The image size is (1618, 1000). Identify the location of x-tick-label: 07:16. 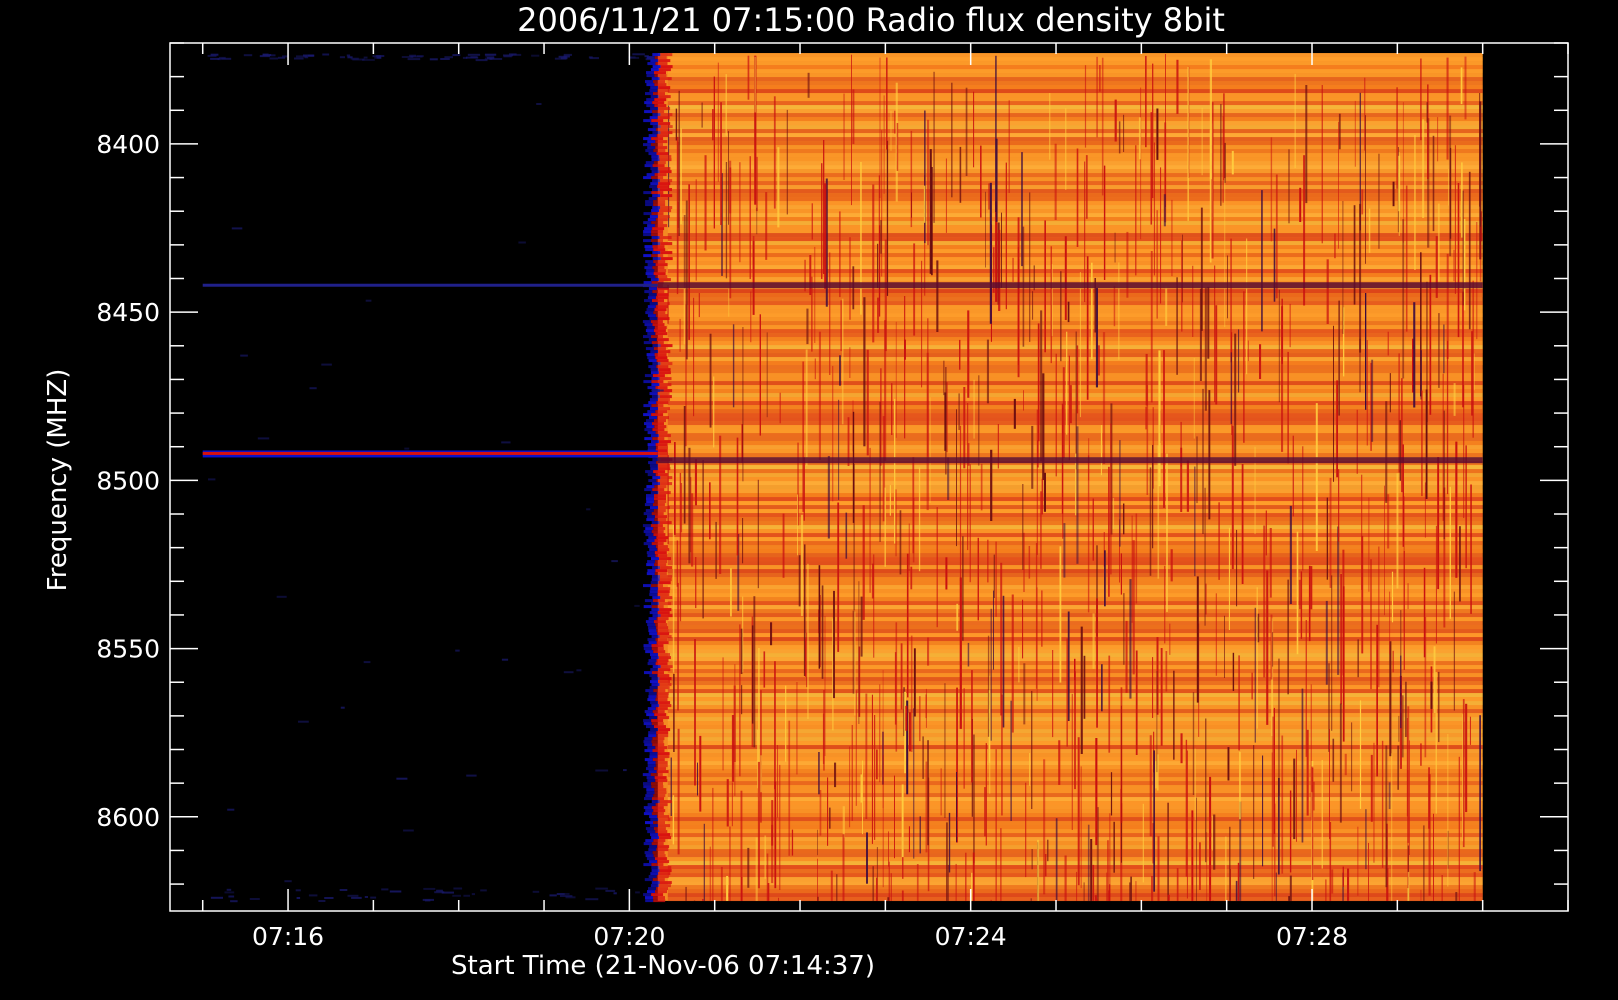
(288, 936).